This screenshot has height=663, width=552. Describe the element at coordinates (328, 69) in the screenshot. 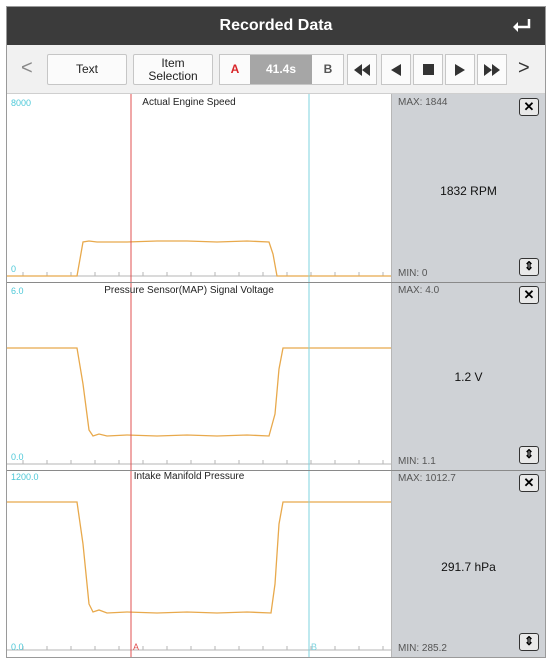

I see `cursor-b-button: B` at that location.